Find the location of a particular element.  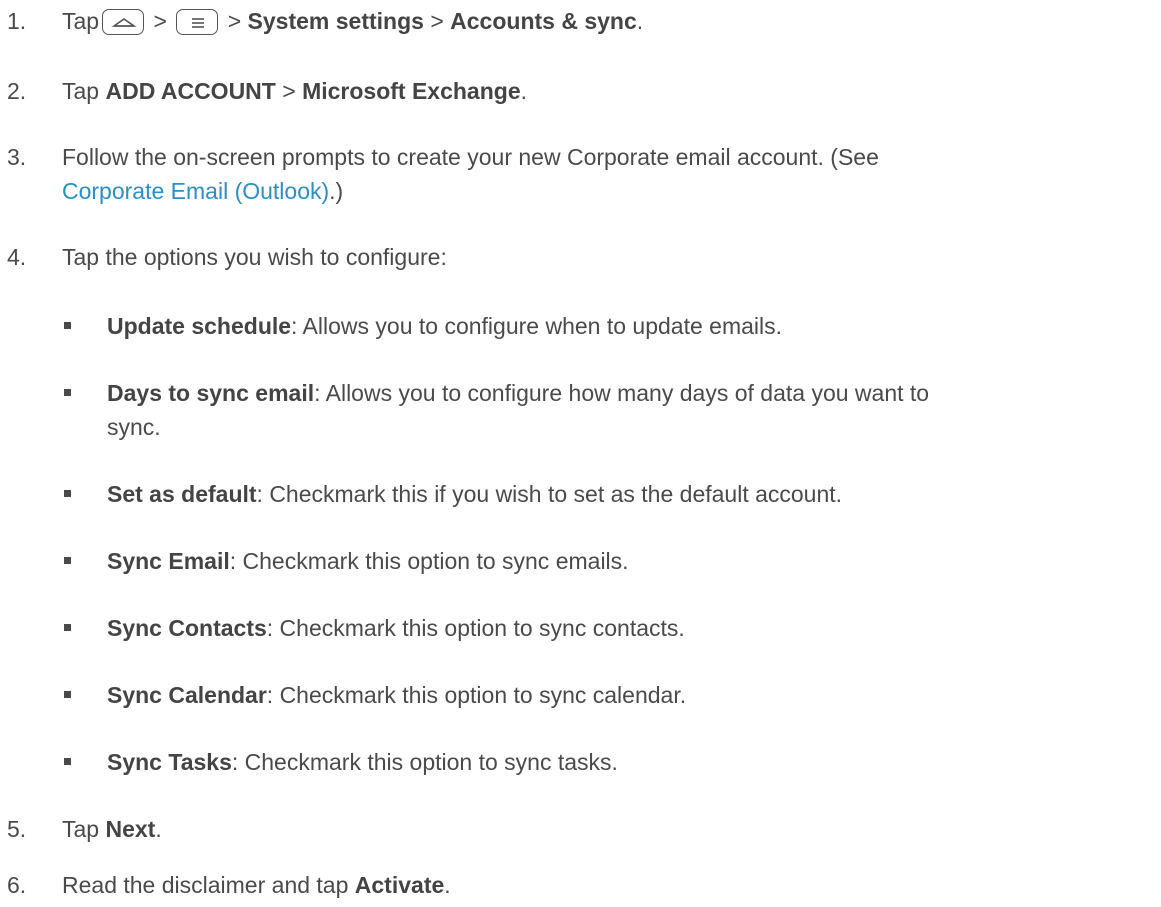

system-settings-label: System settings is located at coordinates (335, 21).